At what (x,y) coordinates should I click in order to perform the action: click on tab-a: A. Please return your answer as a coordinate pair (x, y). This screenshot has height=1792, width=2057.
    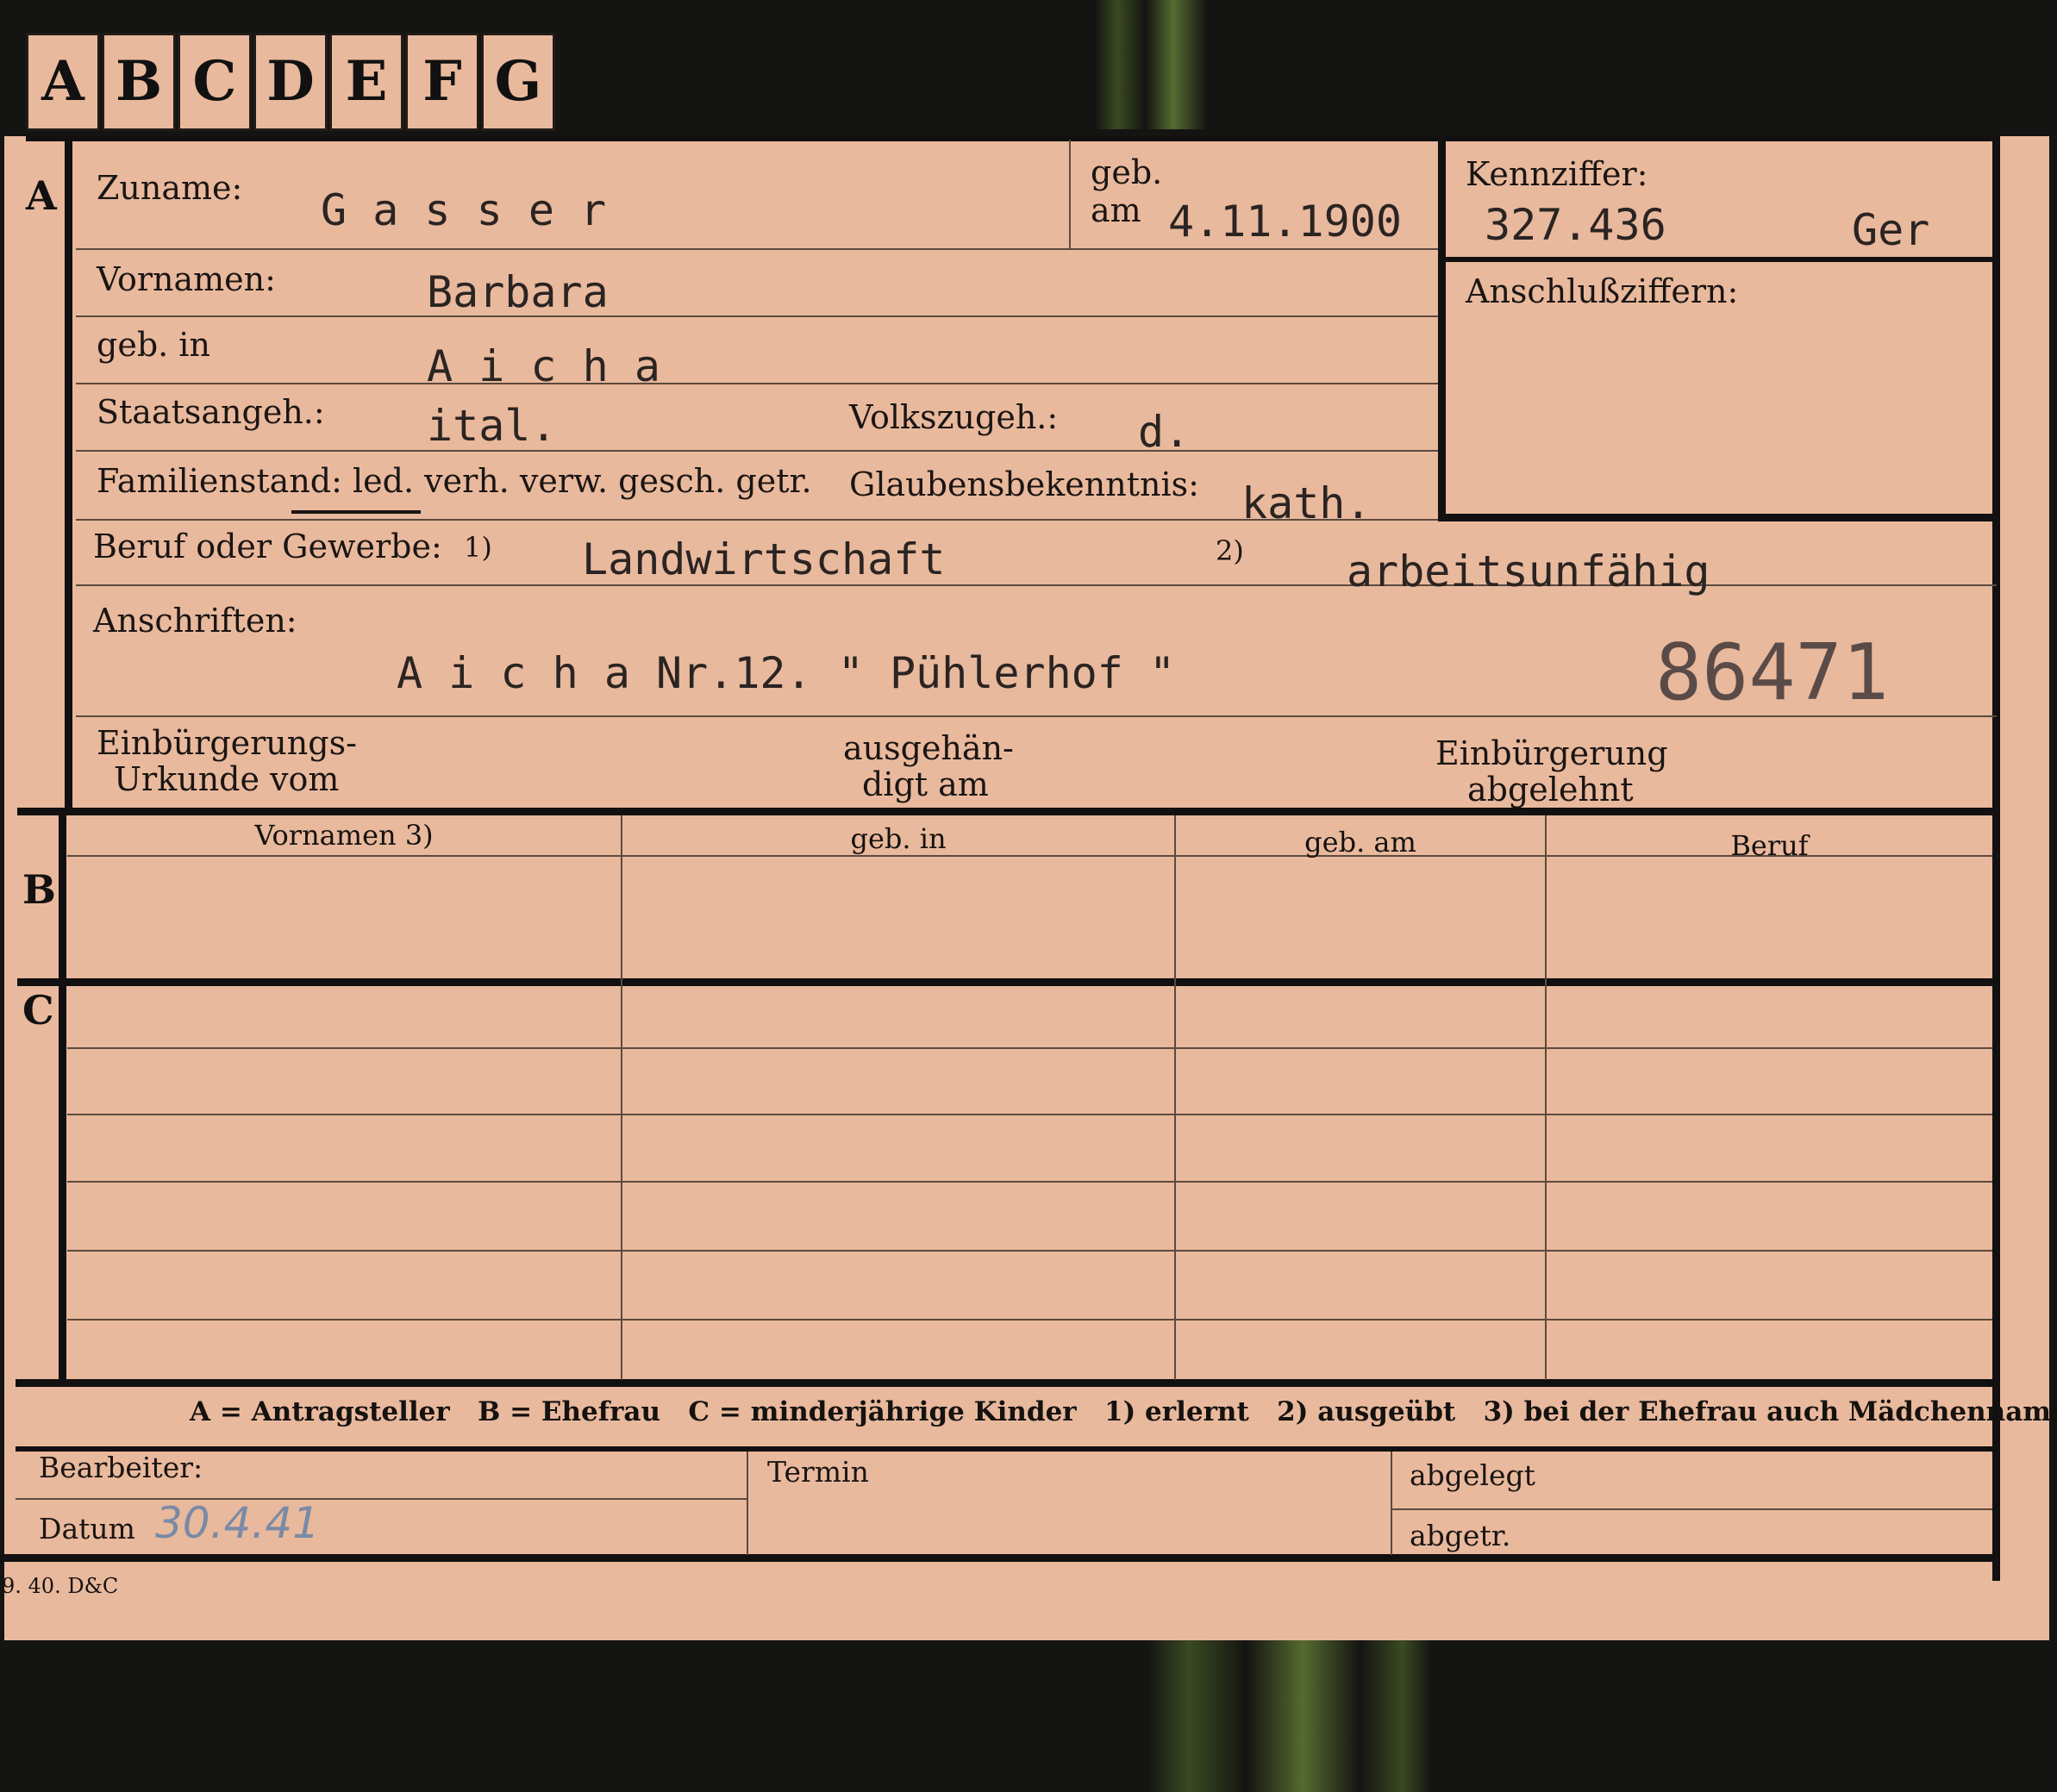
    Looking at the image, I should click on (63, 82).